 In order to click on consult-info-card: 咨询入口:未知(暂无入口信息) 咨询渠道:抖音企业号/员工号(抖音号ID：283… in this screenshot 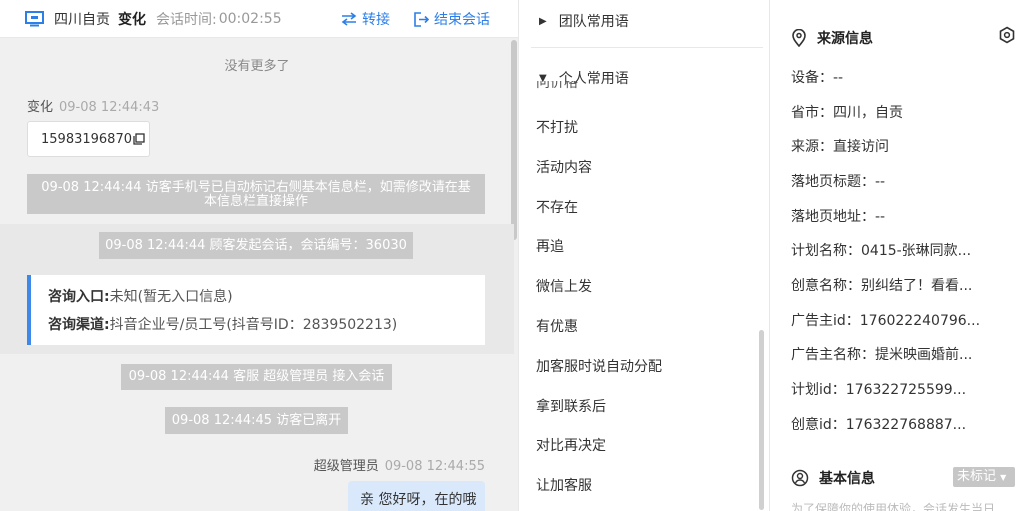, I will do `click(256, 310)`.